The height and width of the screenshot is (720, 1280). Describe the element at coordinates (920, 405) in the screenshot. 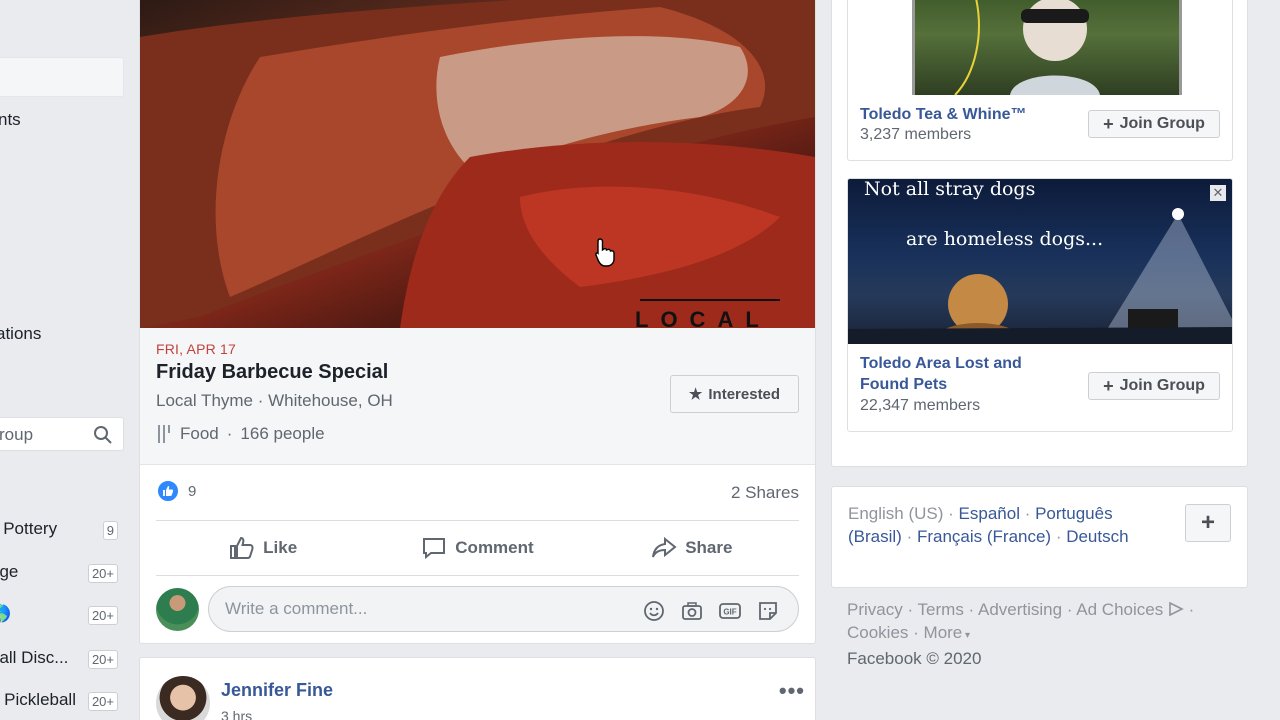

I see `group-member-count: 22,347 members` at that location.